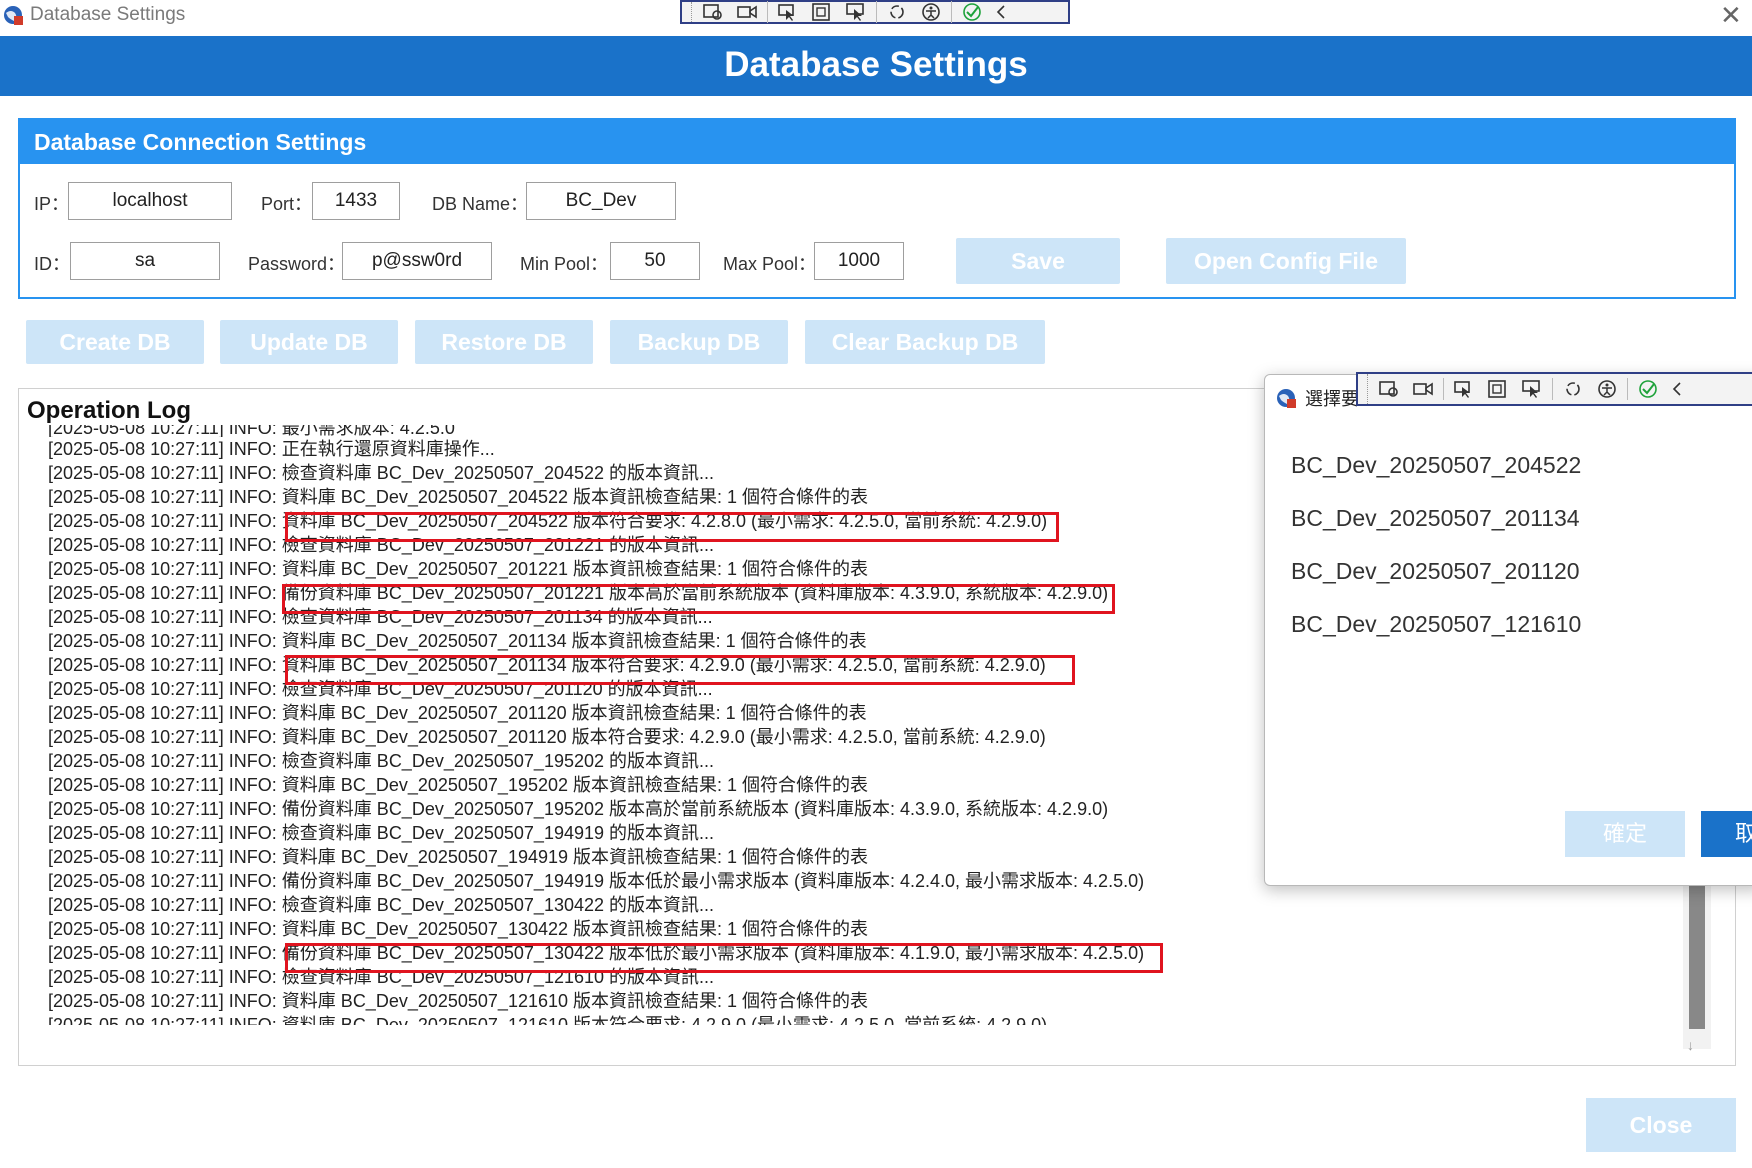 The image size is (1752, 1168). Describe the element at coordinates (1661, 1125) in the screenshot. I see `close-button: Close` at that location.